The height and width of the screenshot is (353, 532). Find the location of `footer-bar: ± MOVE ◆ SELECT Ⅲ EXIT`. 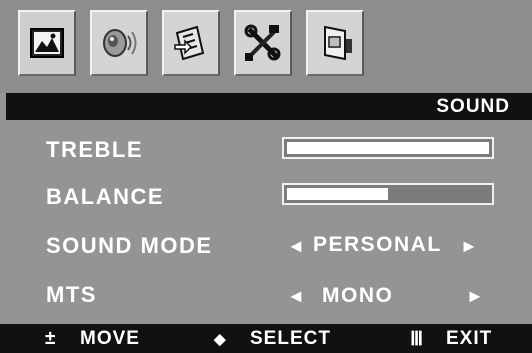

footer-bar: ± MOVE ◆ SELECT Ⅲ EXIT is located at coordinates (266, 338).